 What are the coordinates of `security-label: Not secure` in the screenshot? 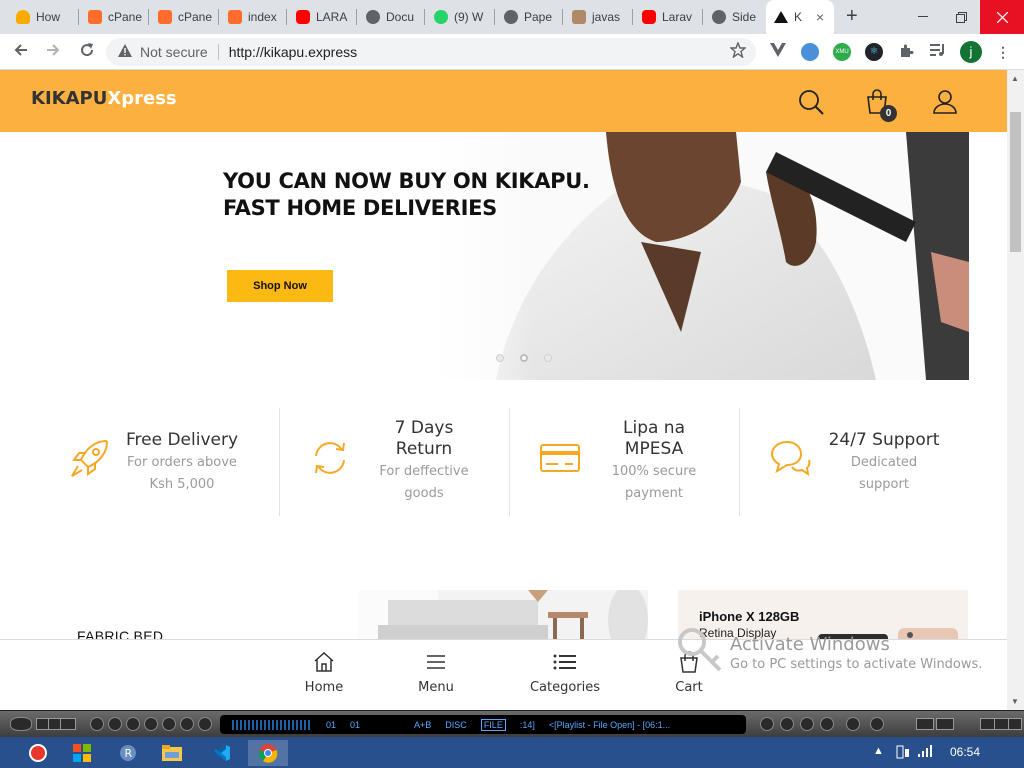 It's located at (174, 52).